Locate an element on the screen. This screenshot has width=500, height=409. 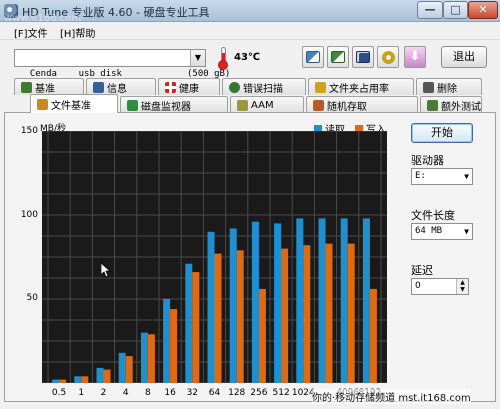
info-icon is located at coordinates (98, 87).